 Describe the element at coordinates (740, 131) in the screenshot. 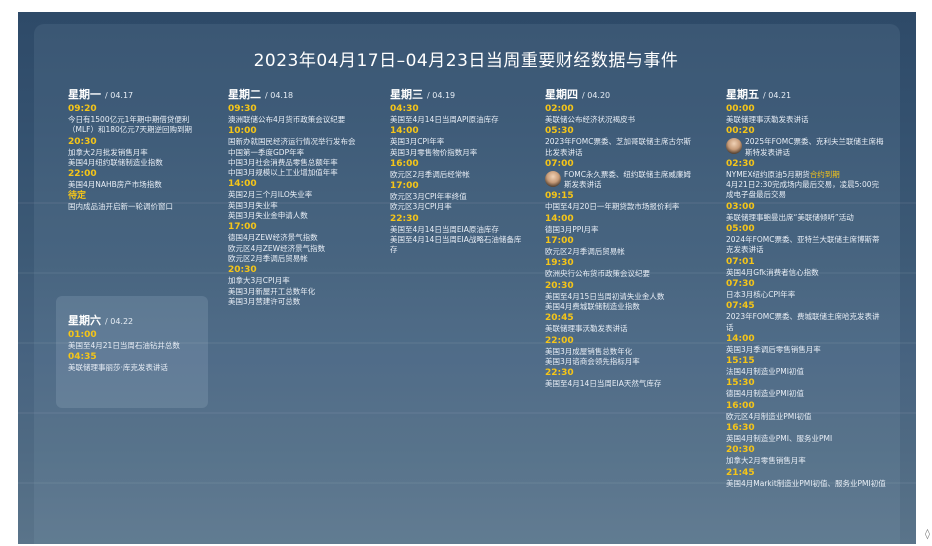

I see `event-time: 00:20` at that location.